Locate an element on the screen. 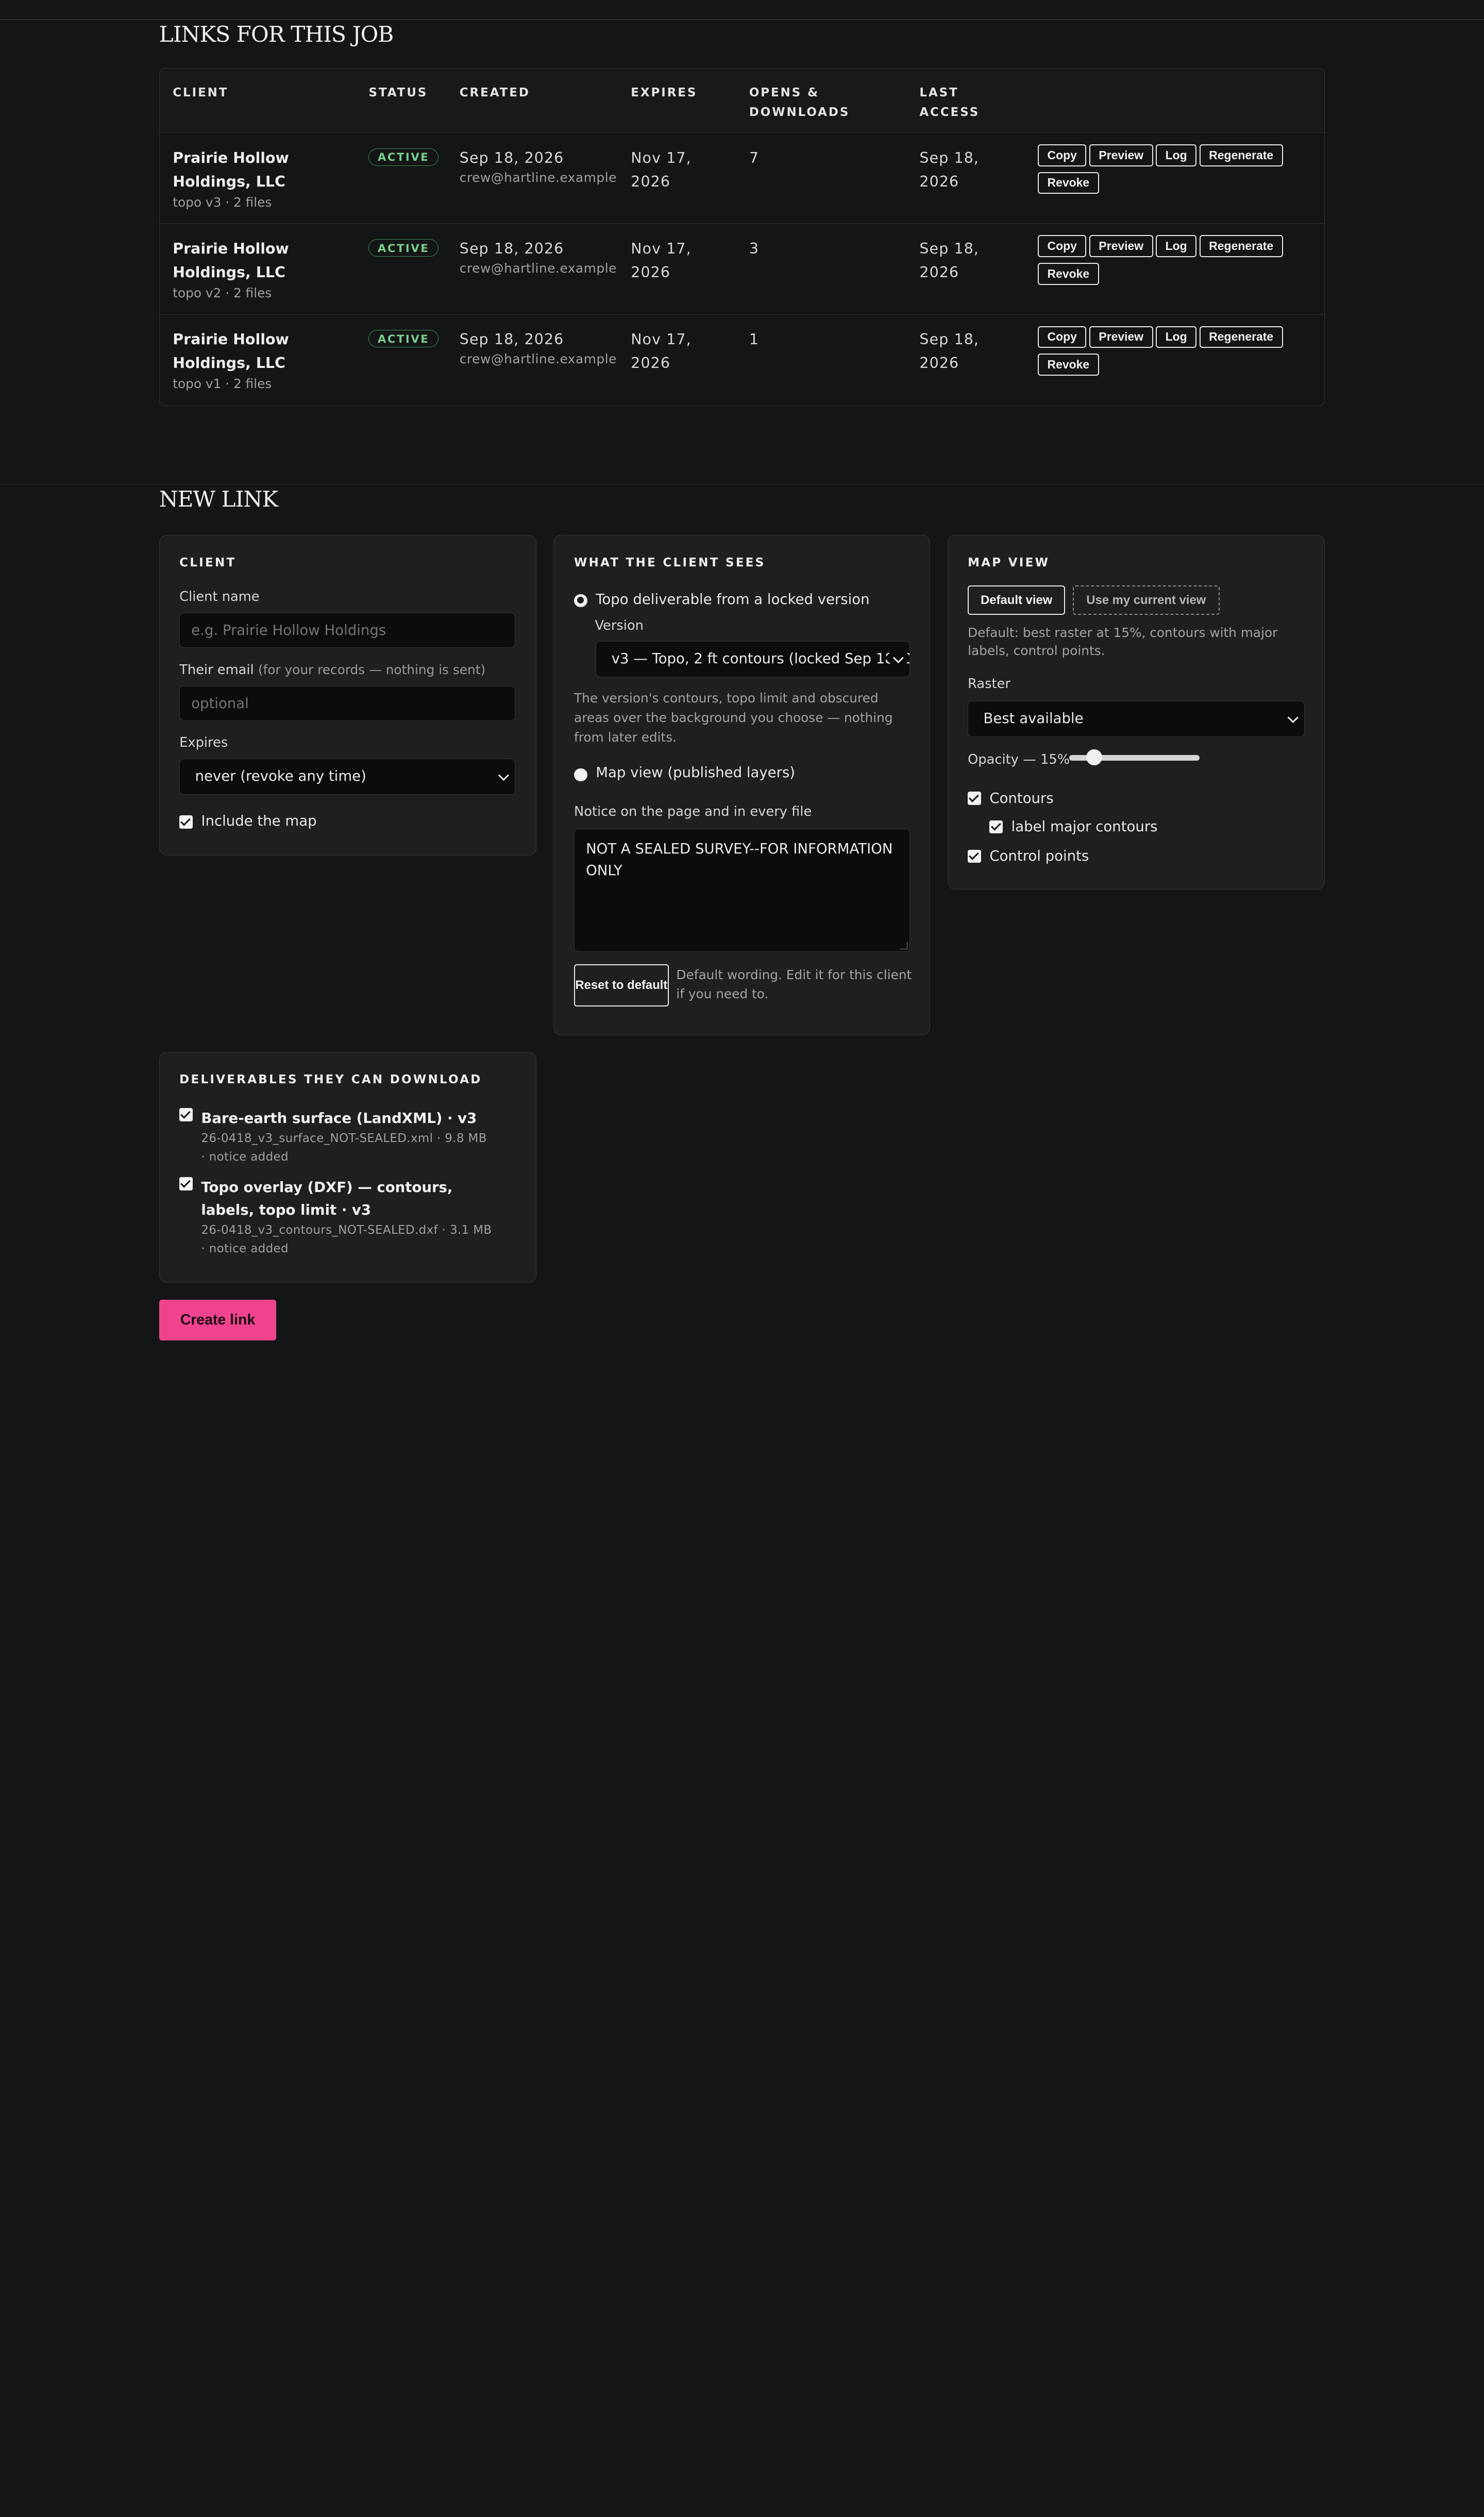 The width and height of the screenshot is (1484, 2517). topo-radio is located at coordinates (580, 601).